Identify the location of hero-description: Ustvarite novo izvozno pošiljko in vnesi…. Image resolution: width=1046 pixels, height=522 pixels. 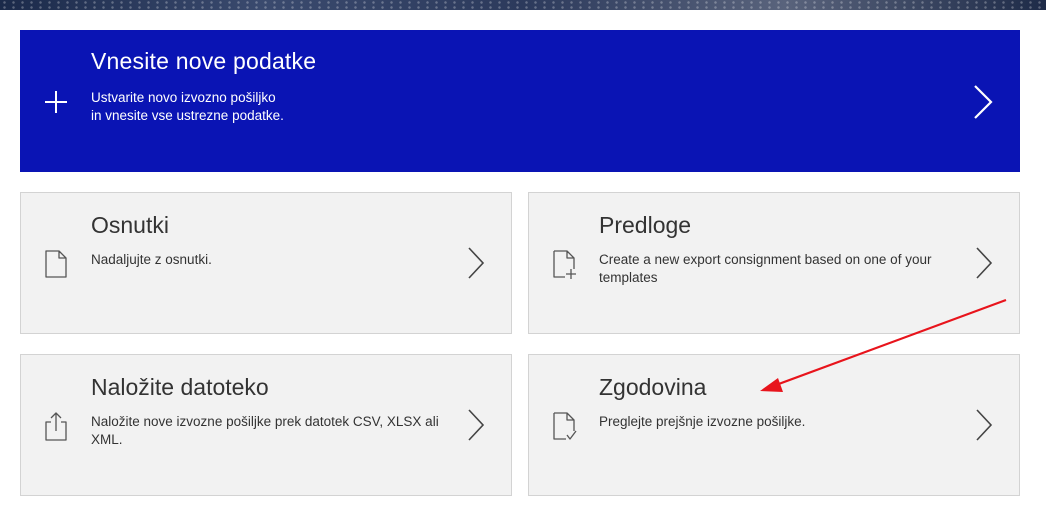
(187, 106).